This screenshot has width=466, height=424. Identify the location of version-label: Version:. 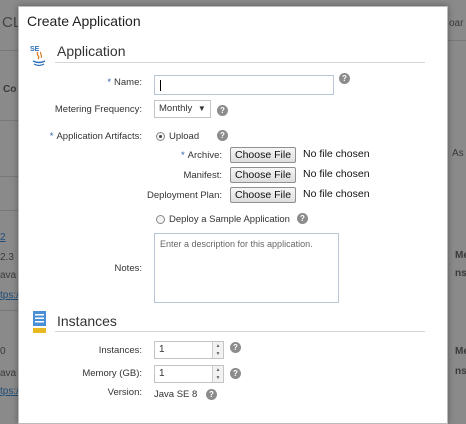
(124, 392).